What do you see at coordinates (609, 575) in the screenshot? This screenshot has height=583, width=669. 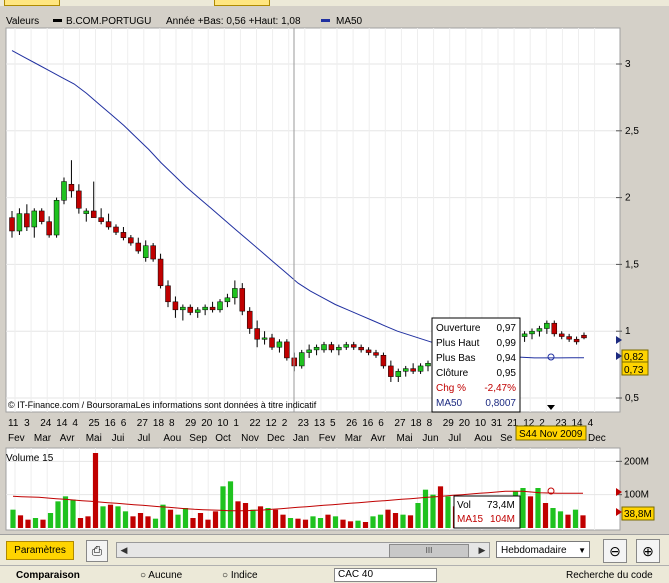 I see `search-code-link: Recherche du code` at bounding box center [609, 575].